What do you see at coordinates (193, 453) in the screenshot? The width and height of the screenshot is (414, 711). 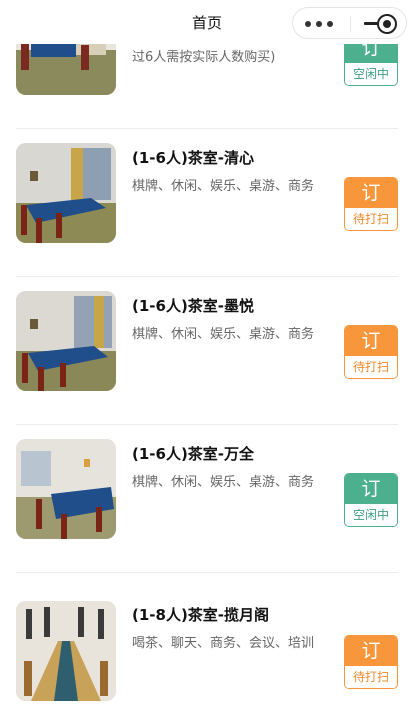 I see `room-name: (1-6人)茶室-万全` at bounding box center [193, 453].